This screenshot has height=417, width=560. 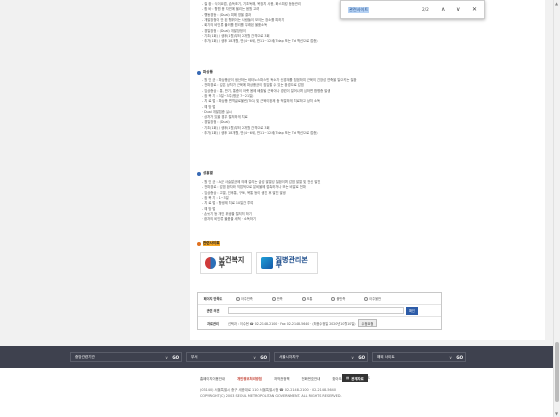 What do you see at coordinates (228, 357) in the screenshot?
I see `department-select: 부서 ∨ GO` at bounding box center [228, 357].